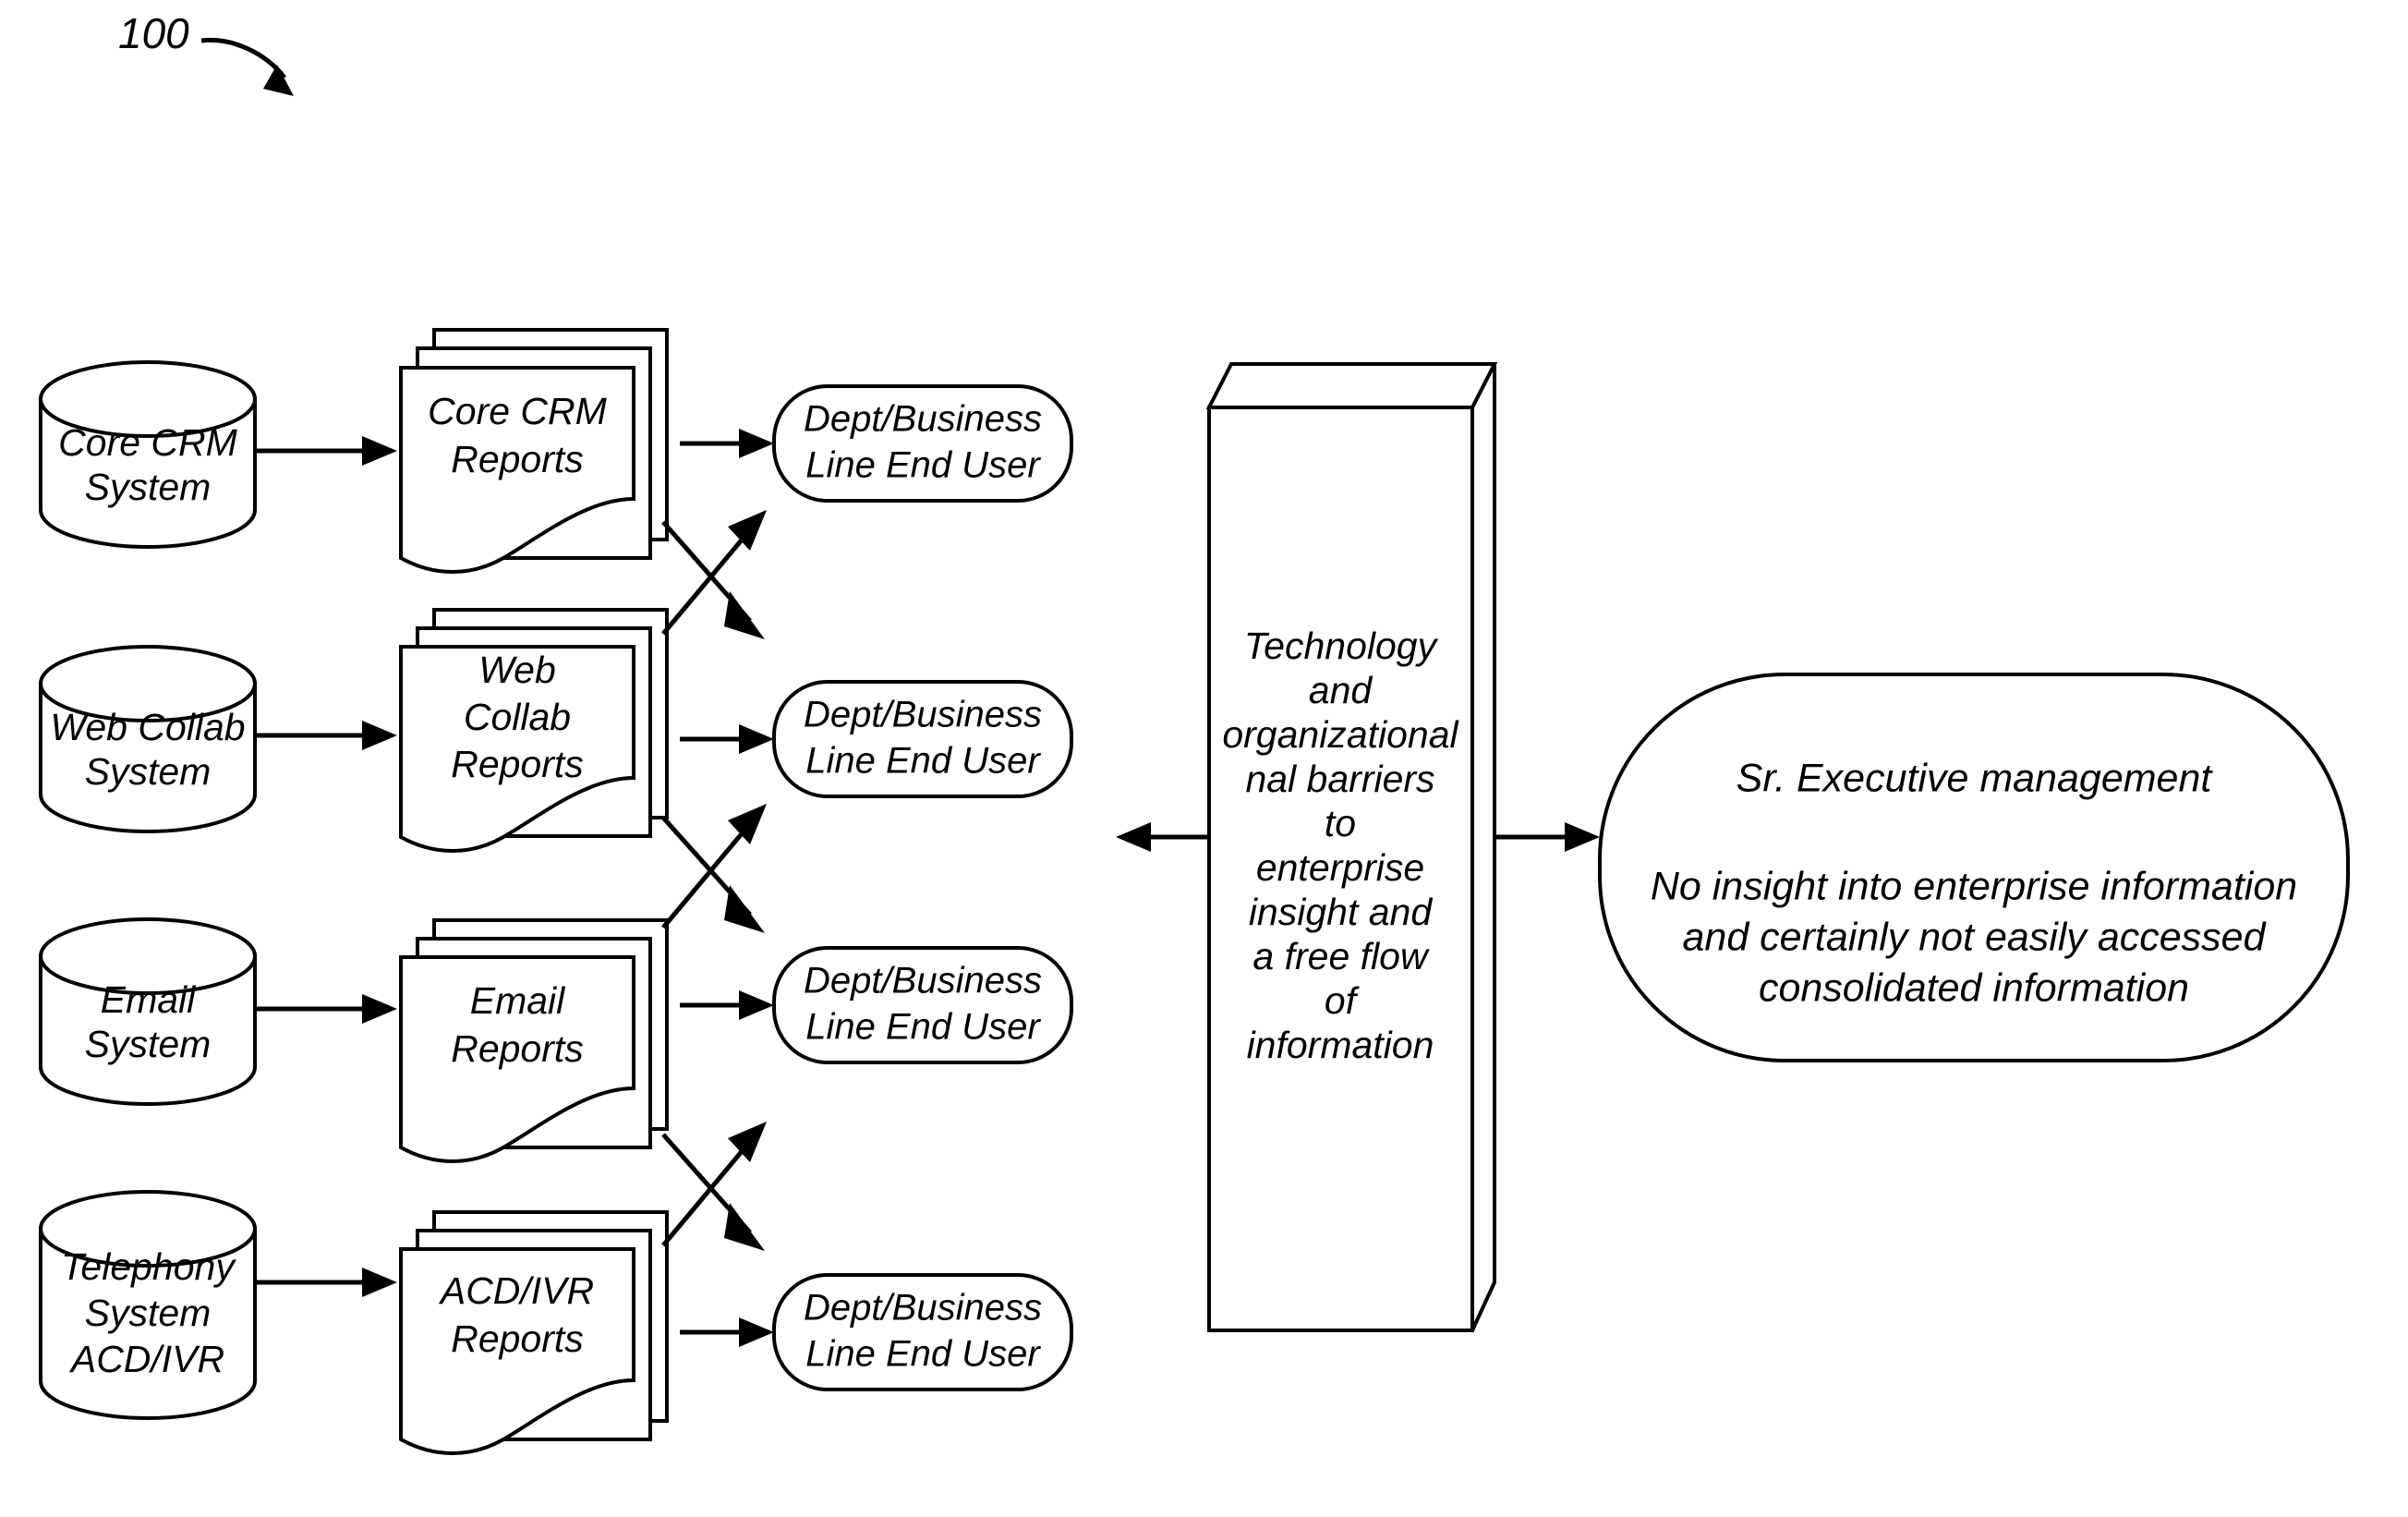 Image resolution: width=2408 pixels, height=1517 pixels. I want to click on report-stack-web-collab-reports: Web Collab Reports, so click(534, 730).